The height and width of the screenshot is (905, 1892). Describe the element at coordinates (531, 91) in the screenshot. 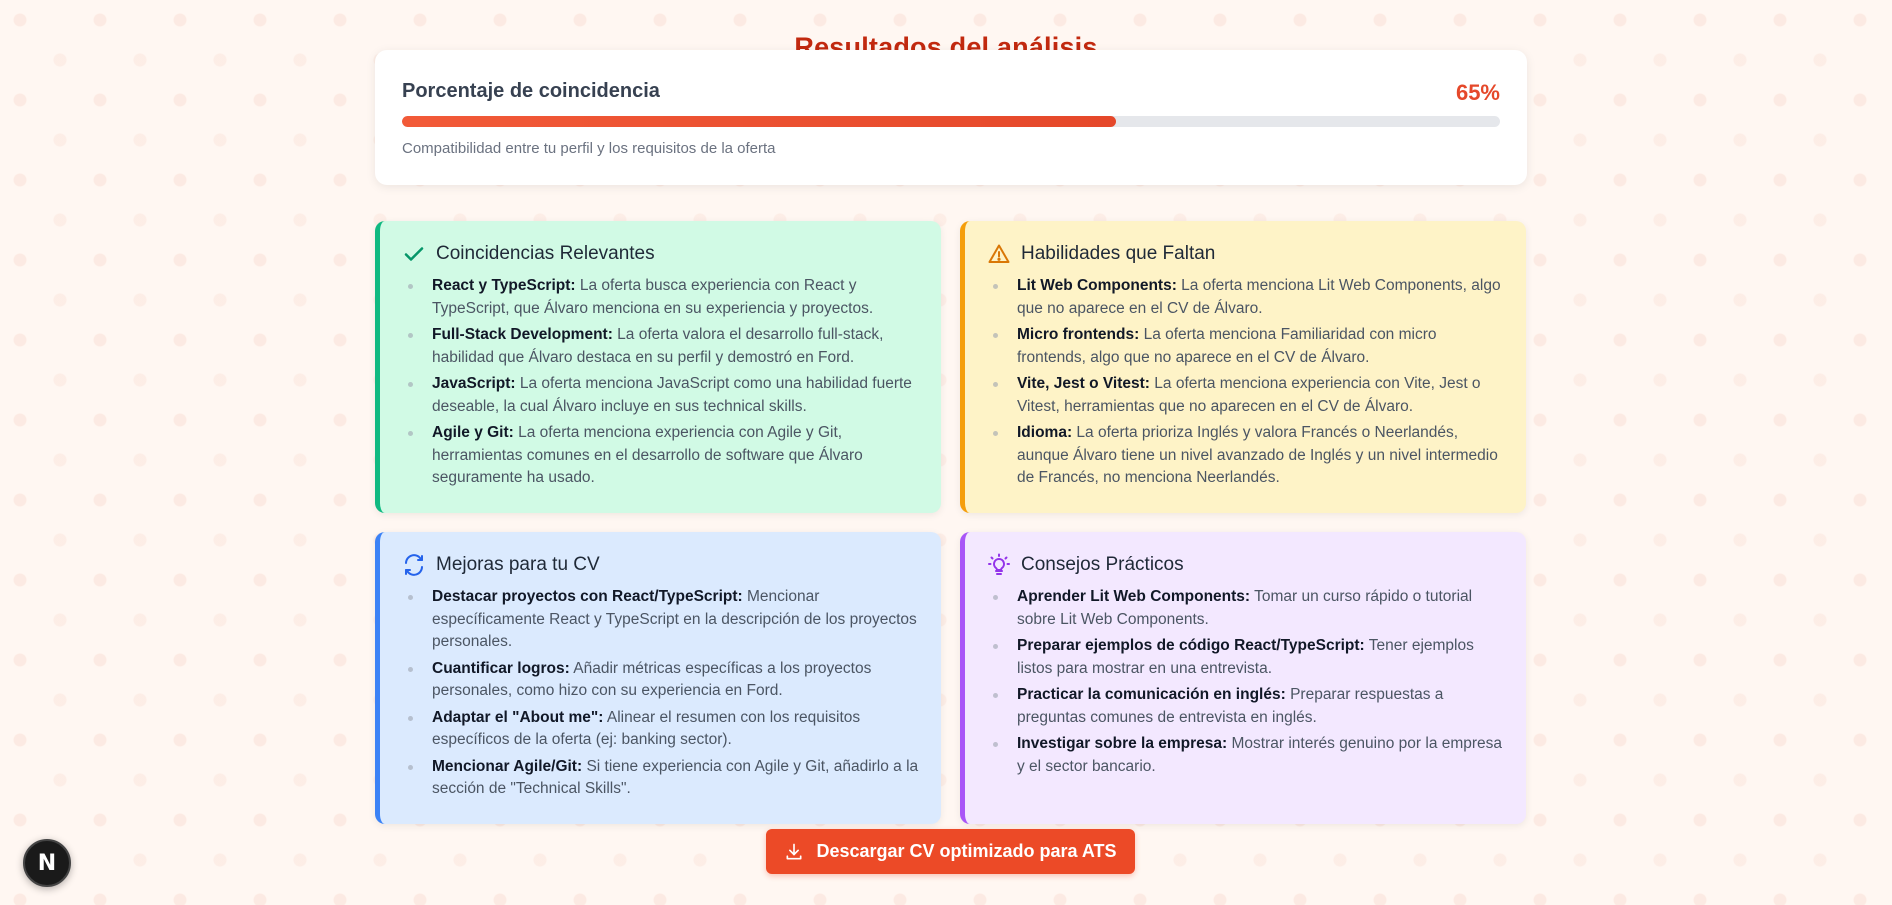

I see `match-title: Porcentaje de coincidencia` at that location.